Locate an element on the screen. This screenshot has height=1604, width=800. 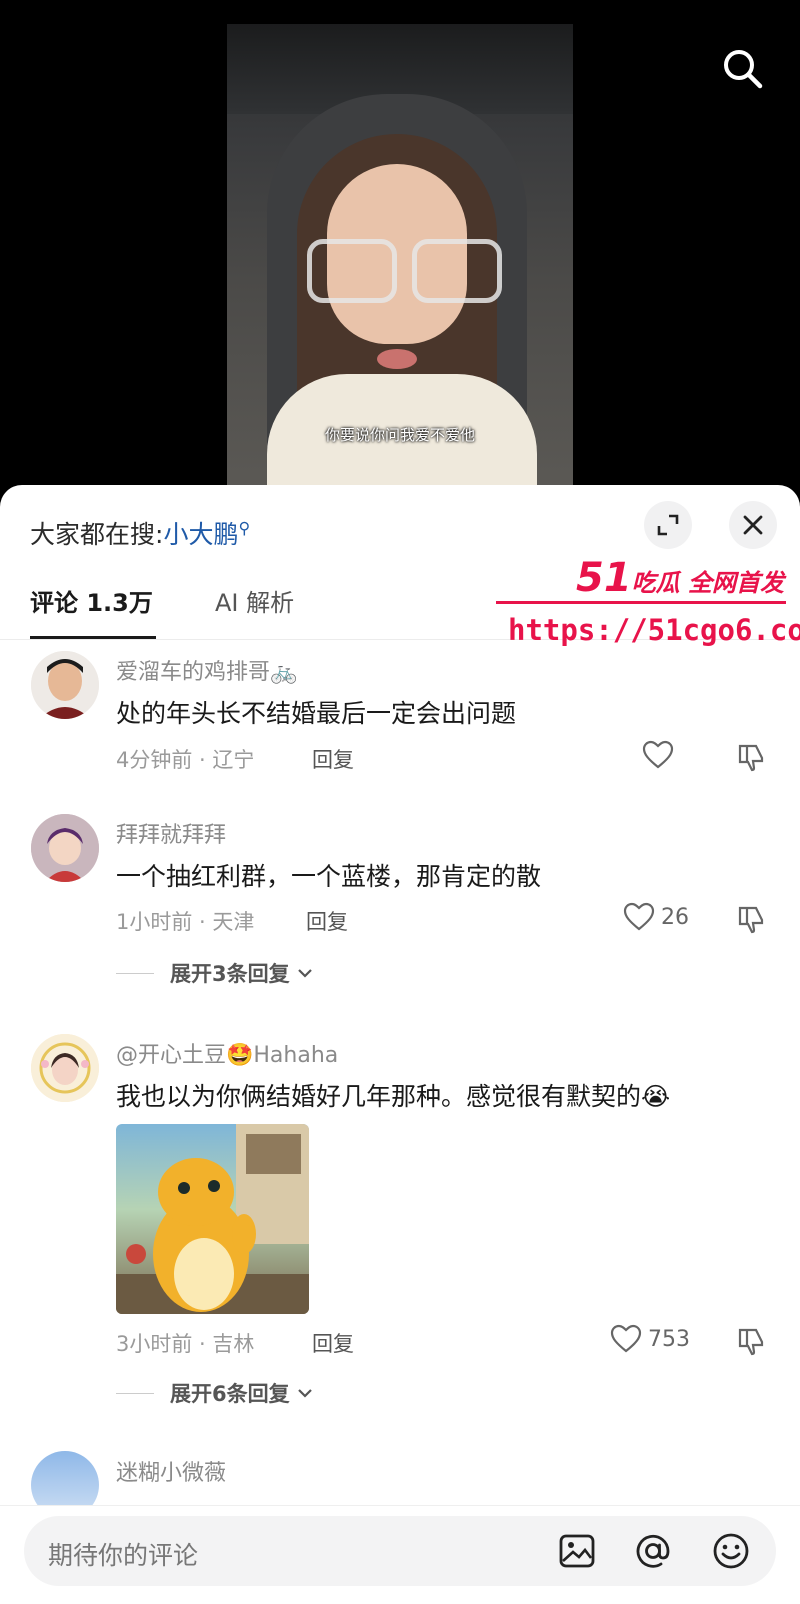
search-icon is located at coordinates (743, 69).